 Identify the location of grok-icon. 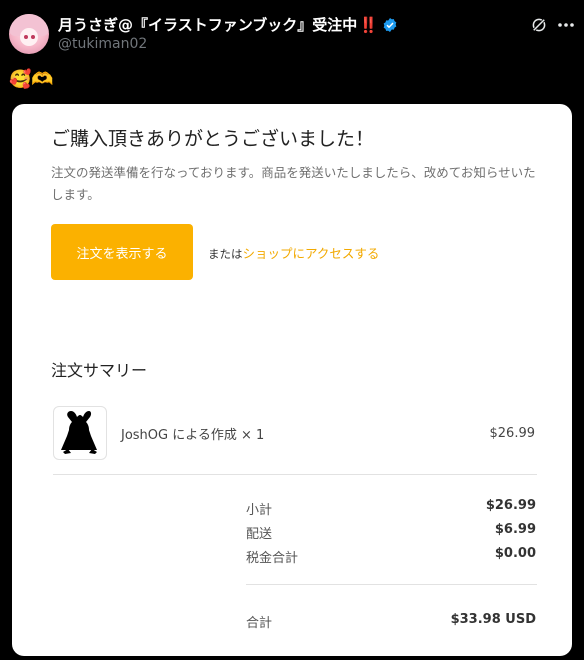
(539, 25).